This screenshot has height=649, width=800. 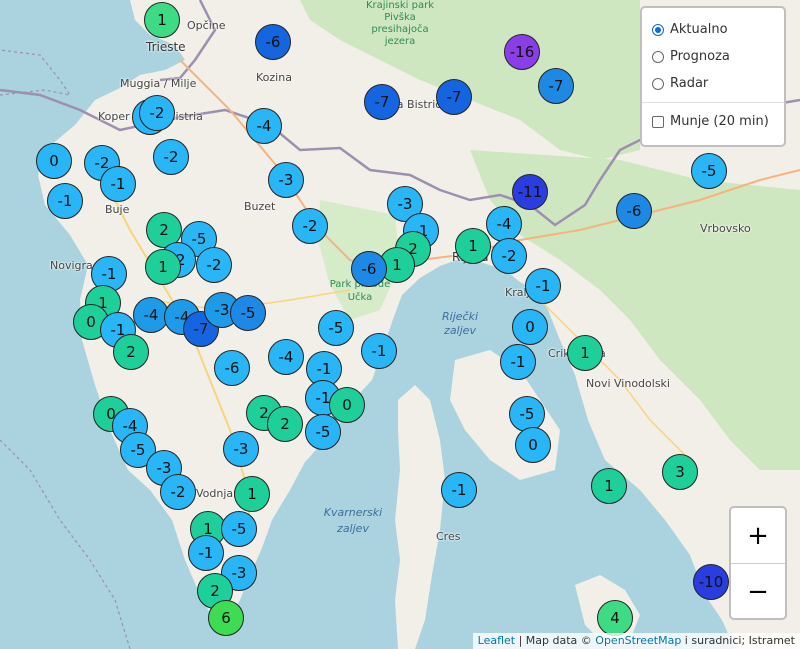 What do you see at coordinates (658, 121) in the screenshot?
I see `checkbox` at bounding box center [658, 121].